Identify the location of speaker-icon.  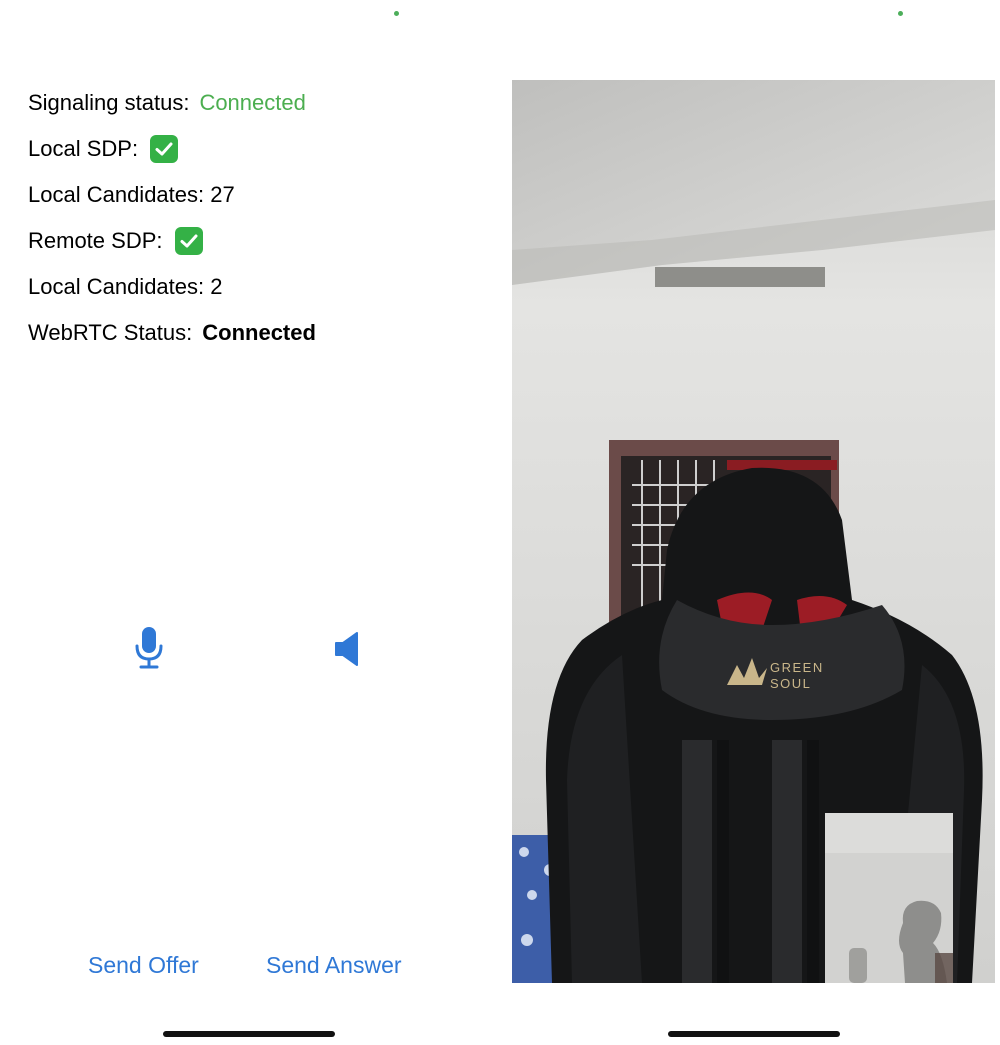
(347, 651).